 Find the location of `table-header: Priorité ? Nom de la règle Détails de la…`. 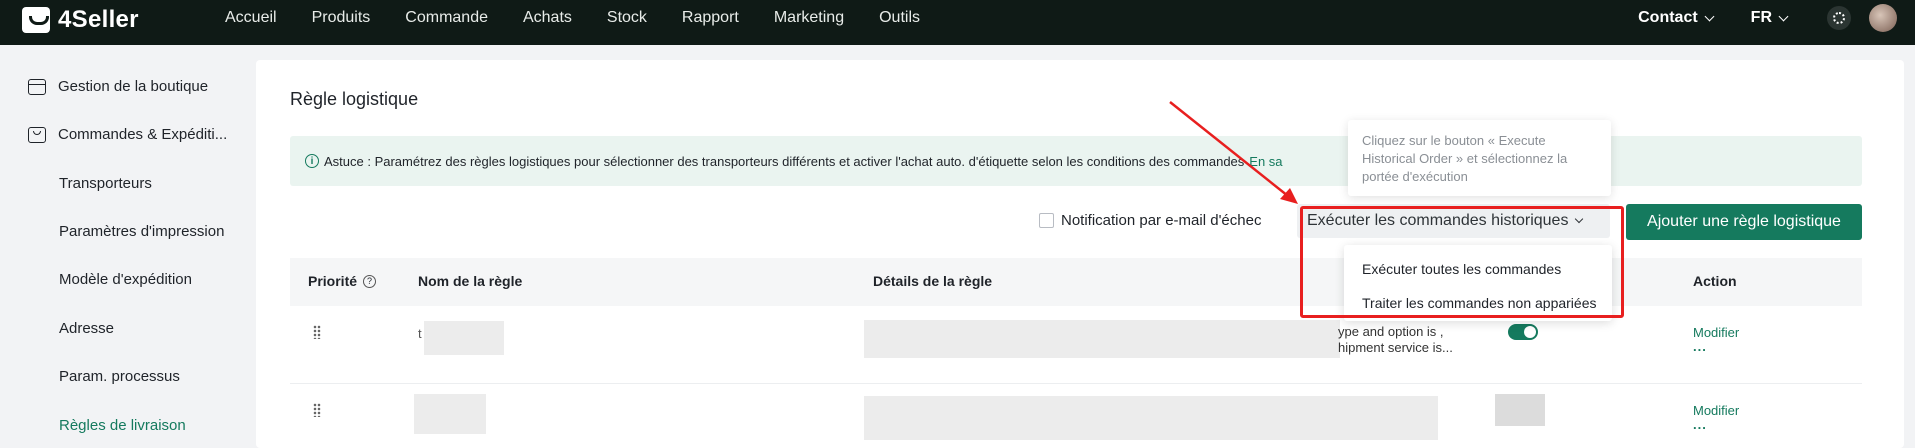

table-header: Priorité ? Nom de la règle Détails de la… is located at coordinates (1076, 282).